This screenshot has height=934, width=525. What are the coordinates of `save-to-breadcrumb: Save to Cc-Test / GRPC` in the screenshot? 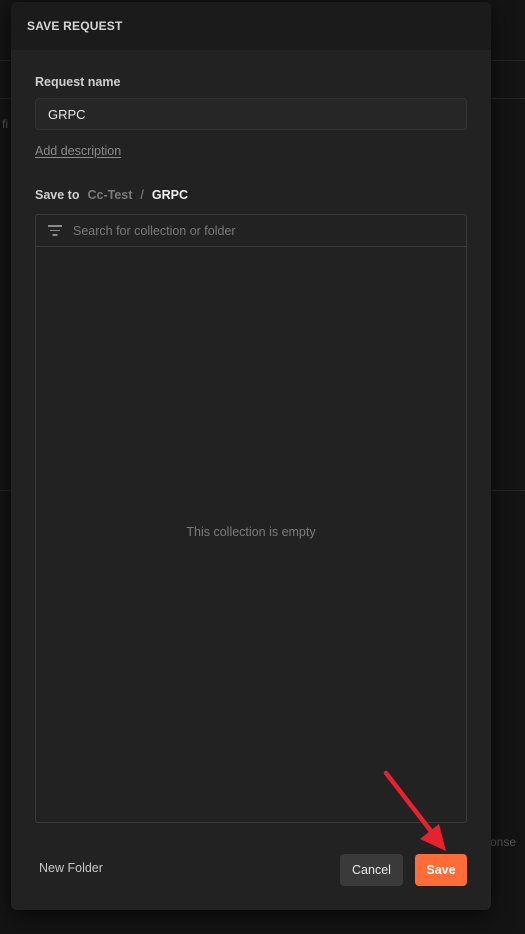 It's located at (111, 195).